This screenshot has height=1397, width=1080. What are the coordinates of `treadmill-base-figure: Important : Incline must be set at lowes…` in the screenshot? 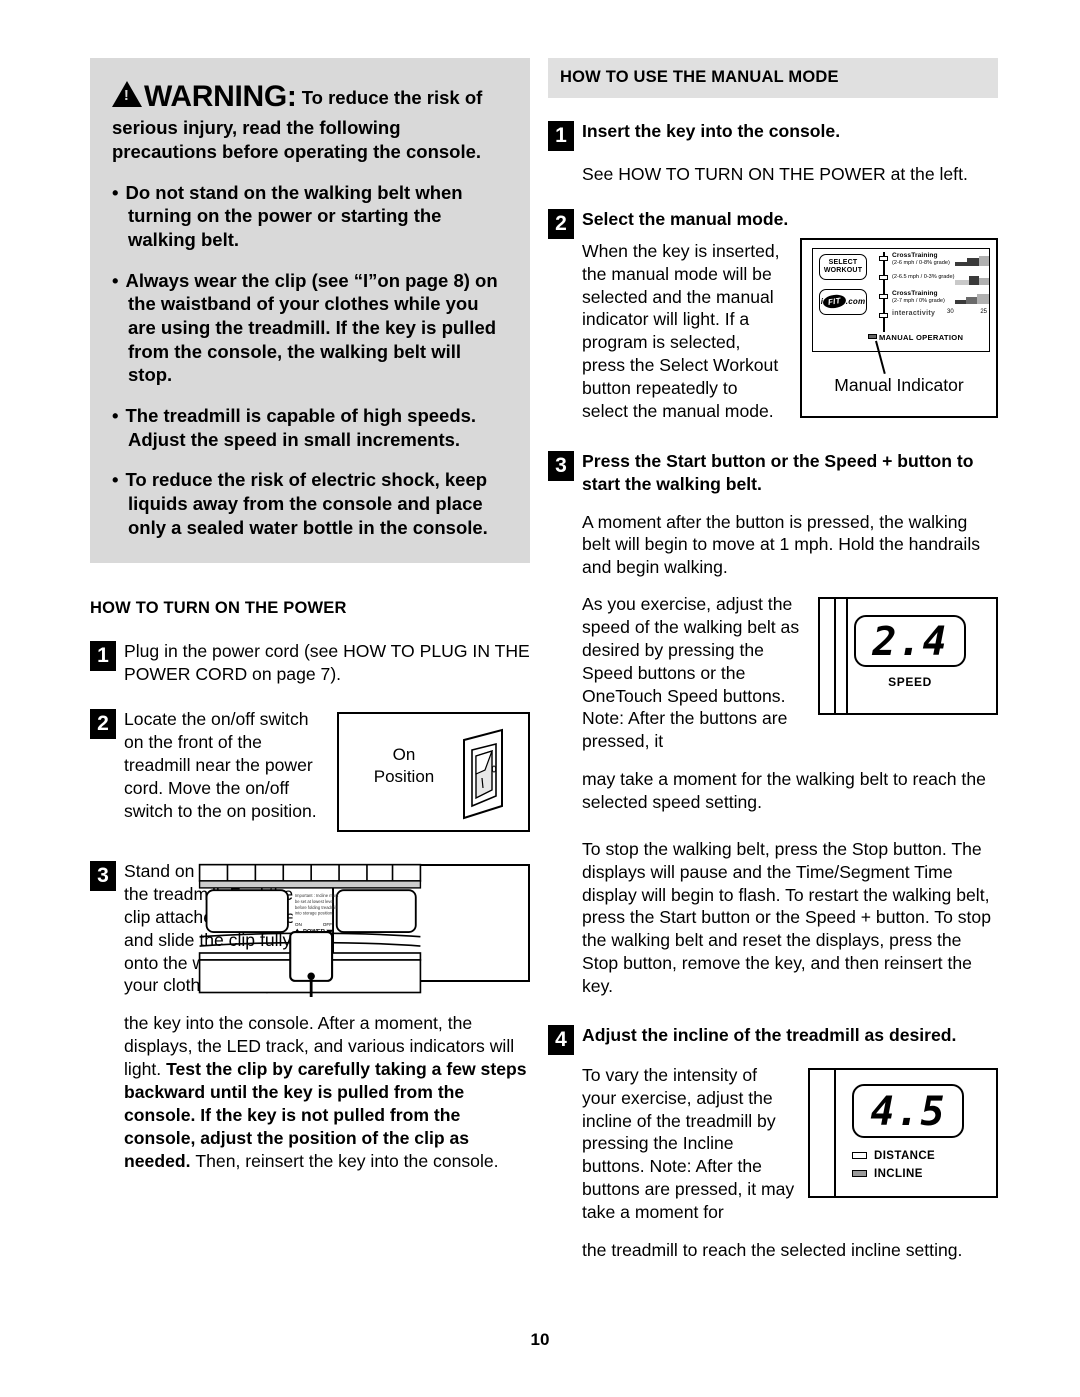 It's located at (364, 931).